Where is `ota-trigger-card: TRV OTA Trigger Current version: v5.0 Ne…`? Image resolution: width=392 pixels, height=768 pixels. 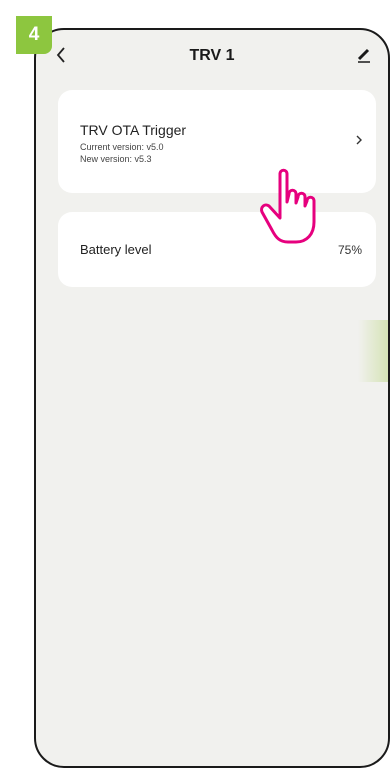 ota-trigger-card: TRV OTA Trigger Current version: v5.0 Ne… is located at coordinates (217, 141).